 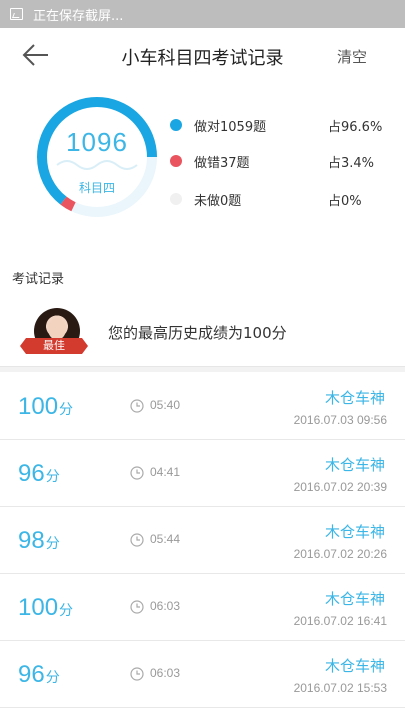 What do you see at coordinates (340, 420) in the screenshot?
I see `record-datetime: 2016.07.03 09:56` at bounding box center [340, 420].